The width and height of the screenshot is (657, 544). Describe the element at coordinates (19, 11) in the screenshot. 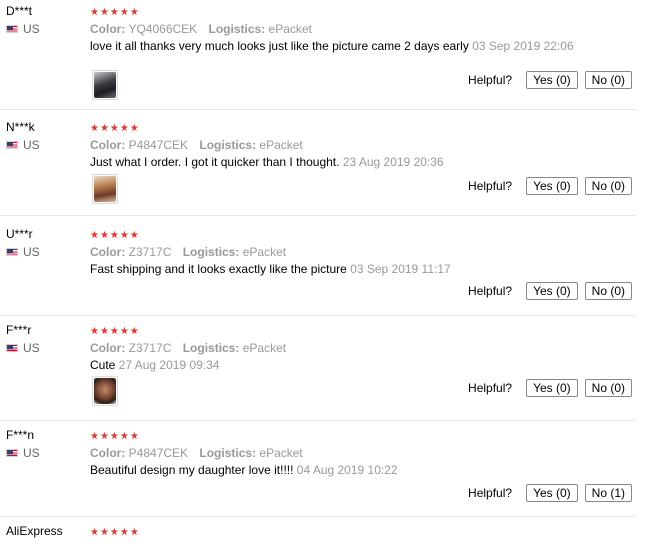

I see `reviewer-name: D***t` at that location.